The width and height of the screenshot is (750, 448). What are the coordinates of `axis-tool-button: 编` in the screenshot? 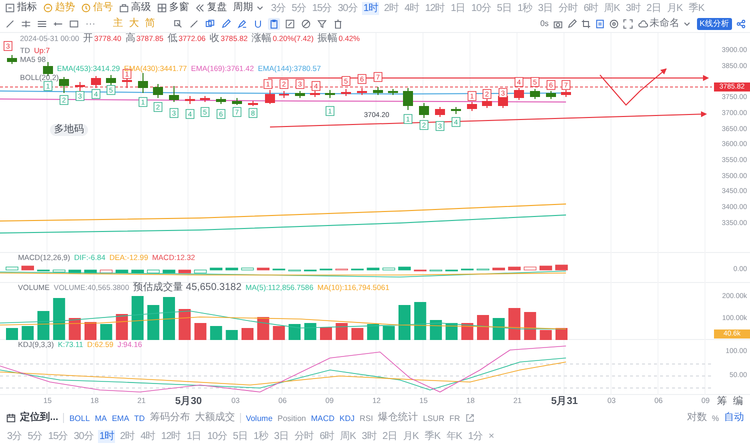 It's located at (738, 402).